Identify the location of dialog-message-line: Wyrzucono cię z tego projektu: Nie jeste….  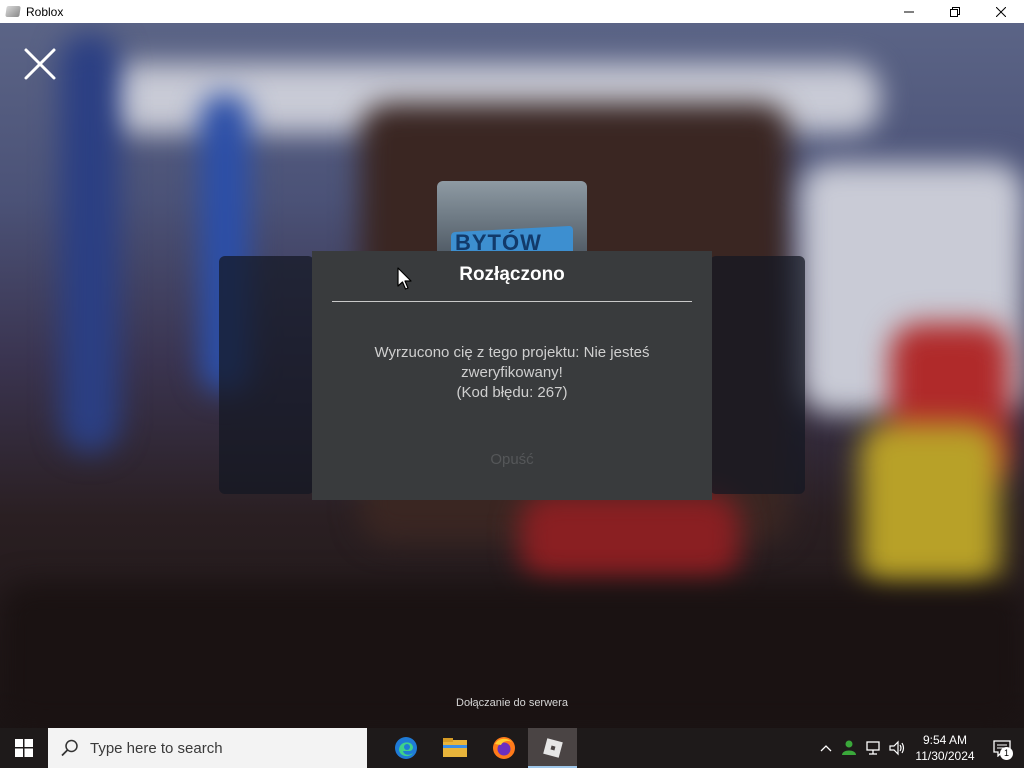
(512, 352).